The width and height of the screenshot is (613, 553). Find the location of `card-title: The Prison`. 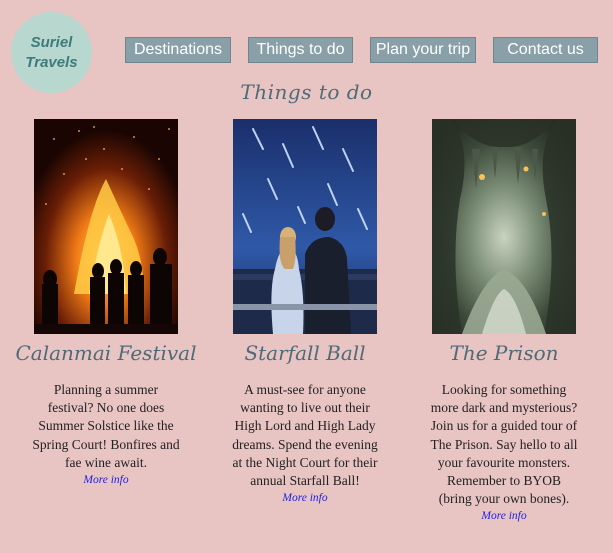

card-title: The Prison is located at coordinates (504, 353).